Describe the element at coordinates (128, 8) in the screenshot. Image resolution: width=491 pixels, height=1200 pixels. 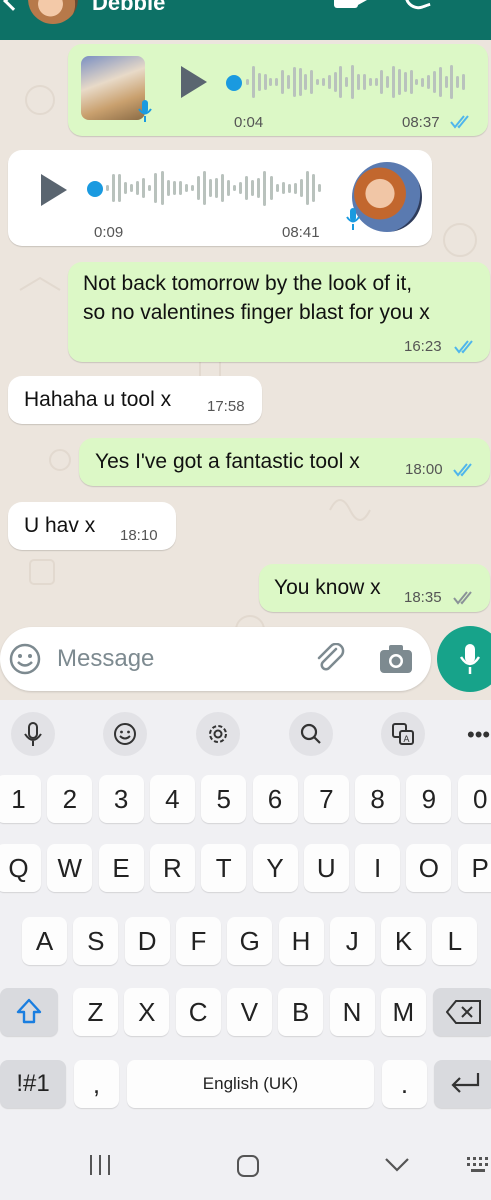
I see `contact-name: Debbie` at that location.